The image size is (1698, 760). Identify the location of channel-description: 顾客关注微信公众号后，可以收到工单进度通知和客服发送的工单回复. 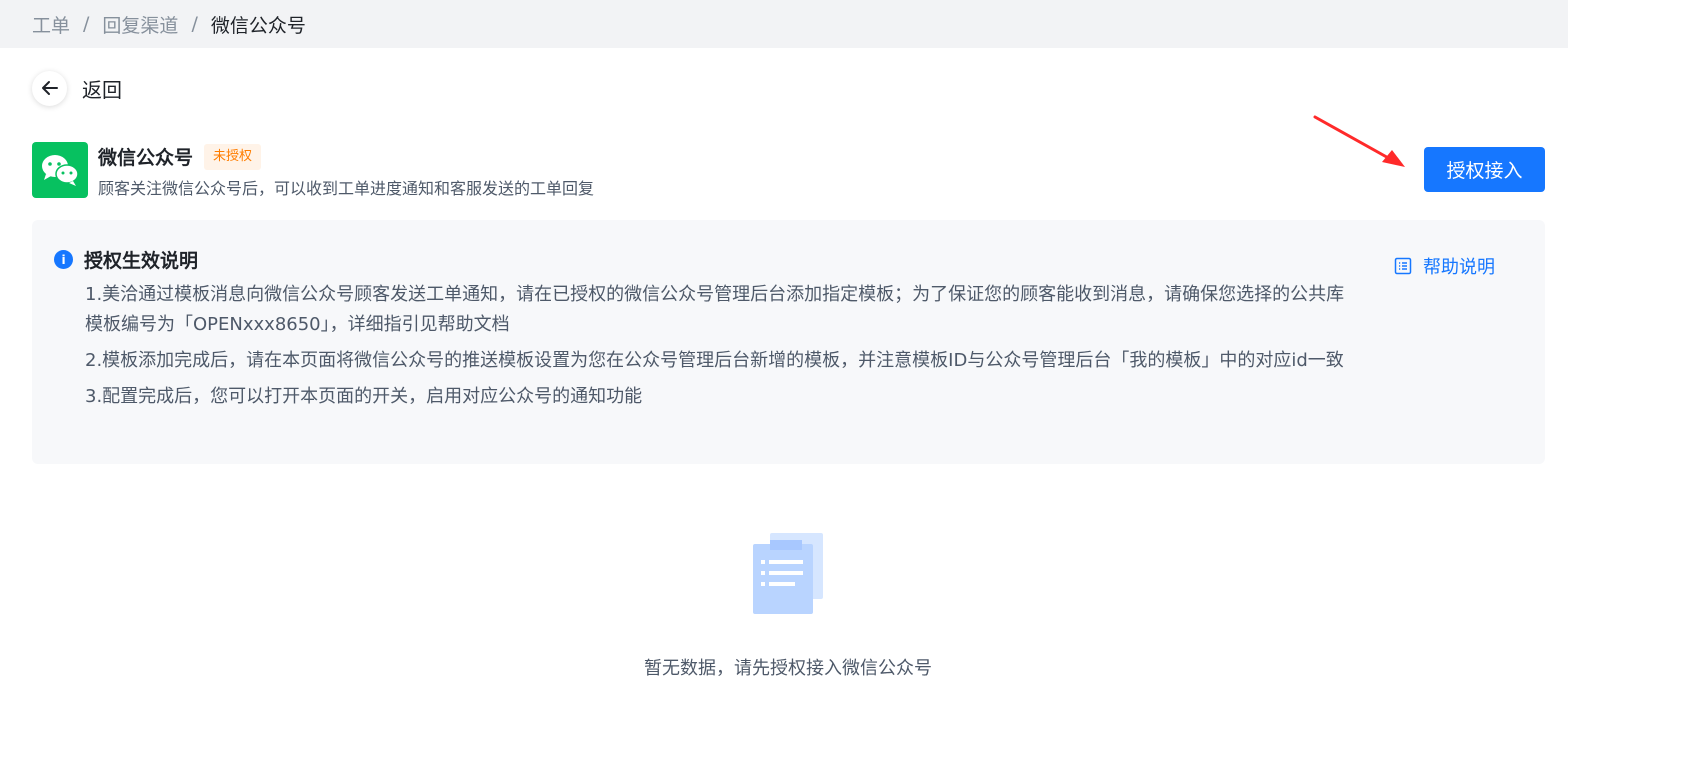
(346, 188).